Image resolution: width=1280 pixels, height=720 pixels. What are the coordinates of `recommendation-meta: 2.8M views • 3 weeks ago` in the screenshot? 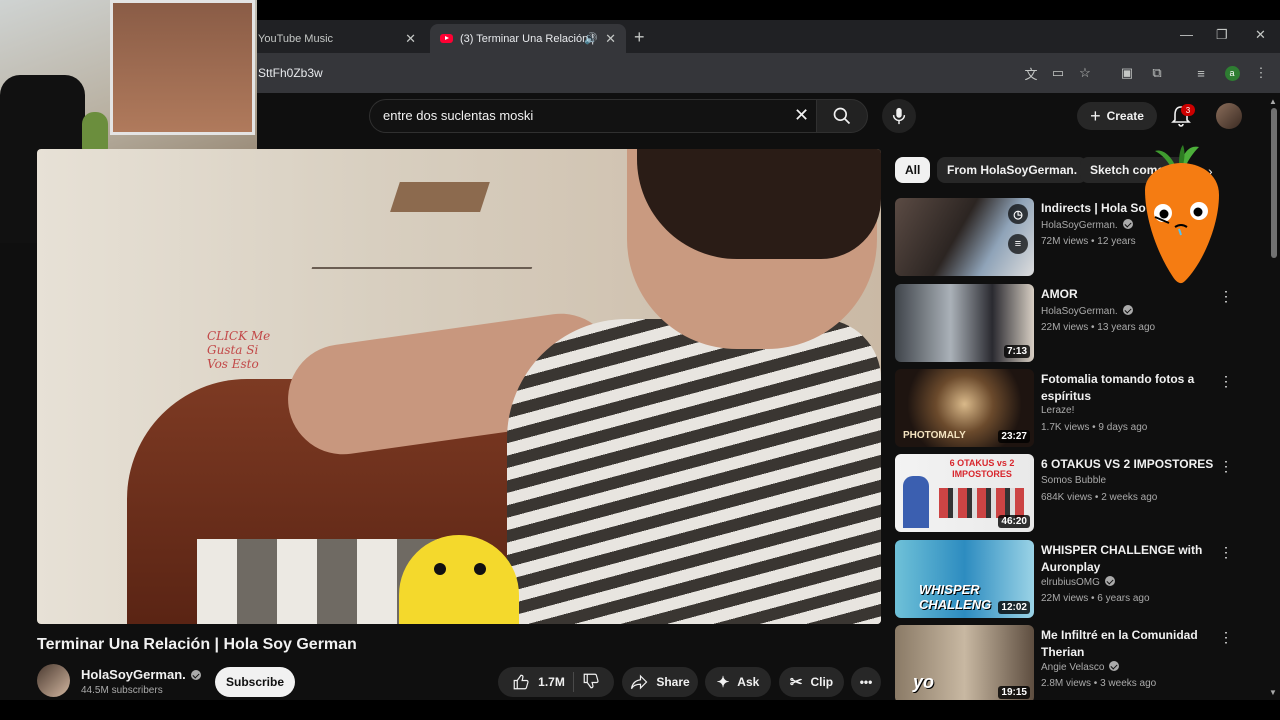 It's located at (1099, 683).